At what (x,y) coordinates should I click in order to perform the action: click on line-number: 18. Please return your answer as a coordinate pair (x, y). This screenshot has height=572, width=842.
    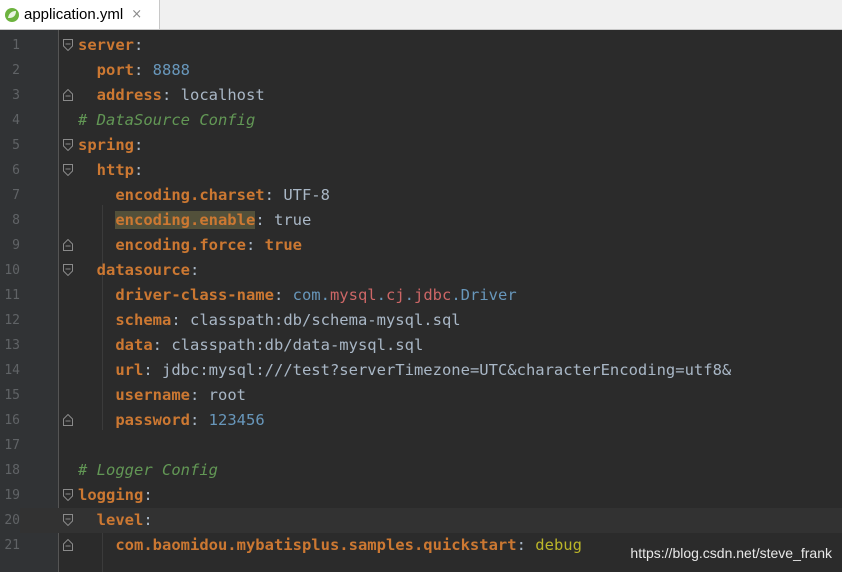
    Looking at the image, I should click on (12, 470).